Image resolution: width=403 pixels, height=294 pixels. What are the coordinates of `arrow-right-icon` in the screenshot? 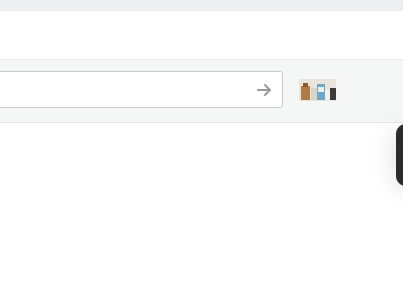 It's located at (265, 90).